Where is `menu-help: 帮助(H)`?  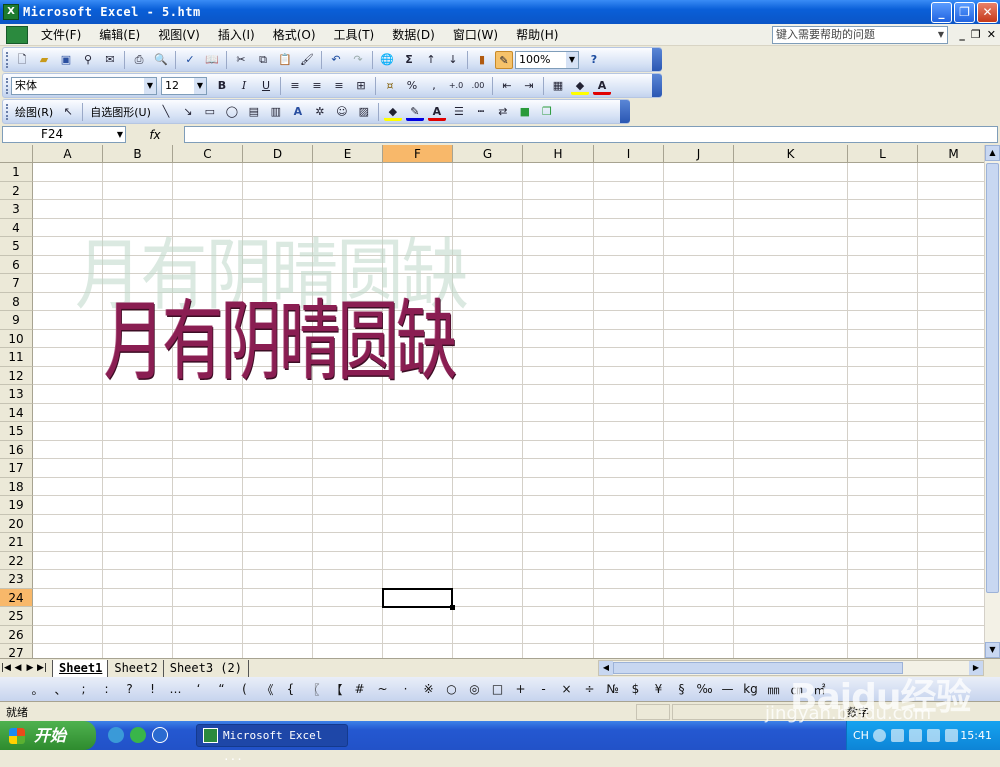 menu-help: 帮助(H) is located at coordinates (537, 34).